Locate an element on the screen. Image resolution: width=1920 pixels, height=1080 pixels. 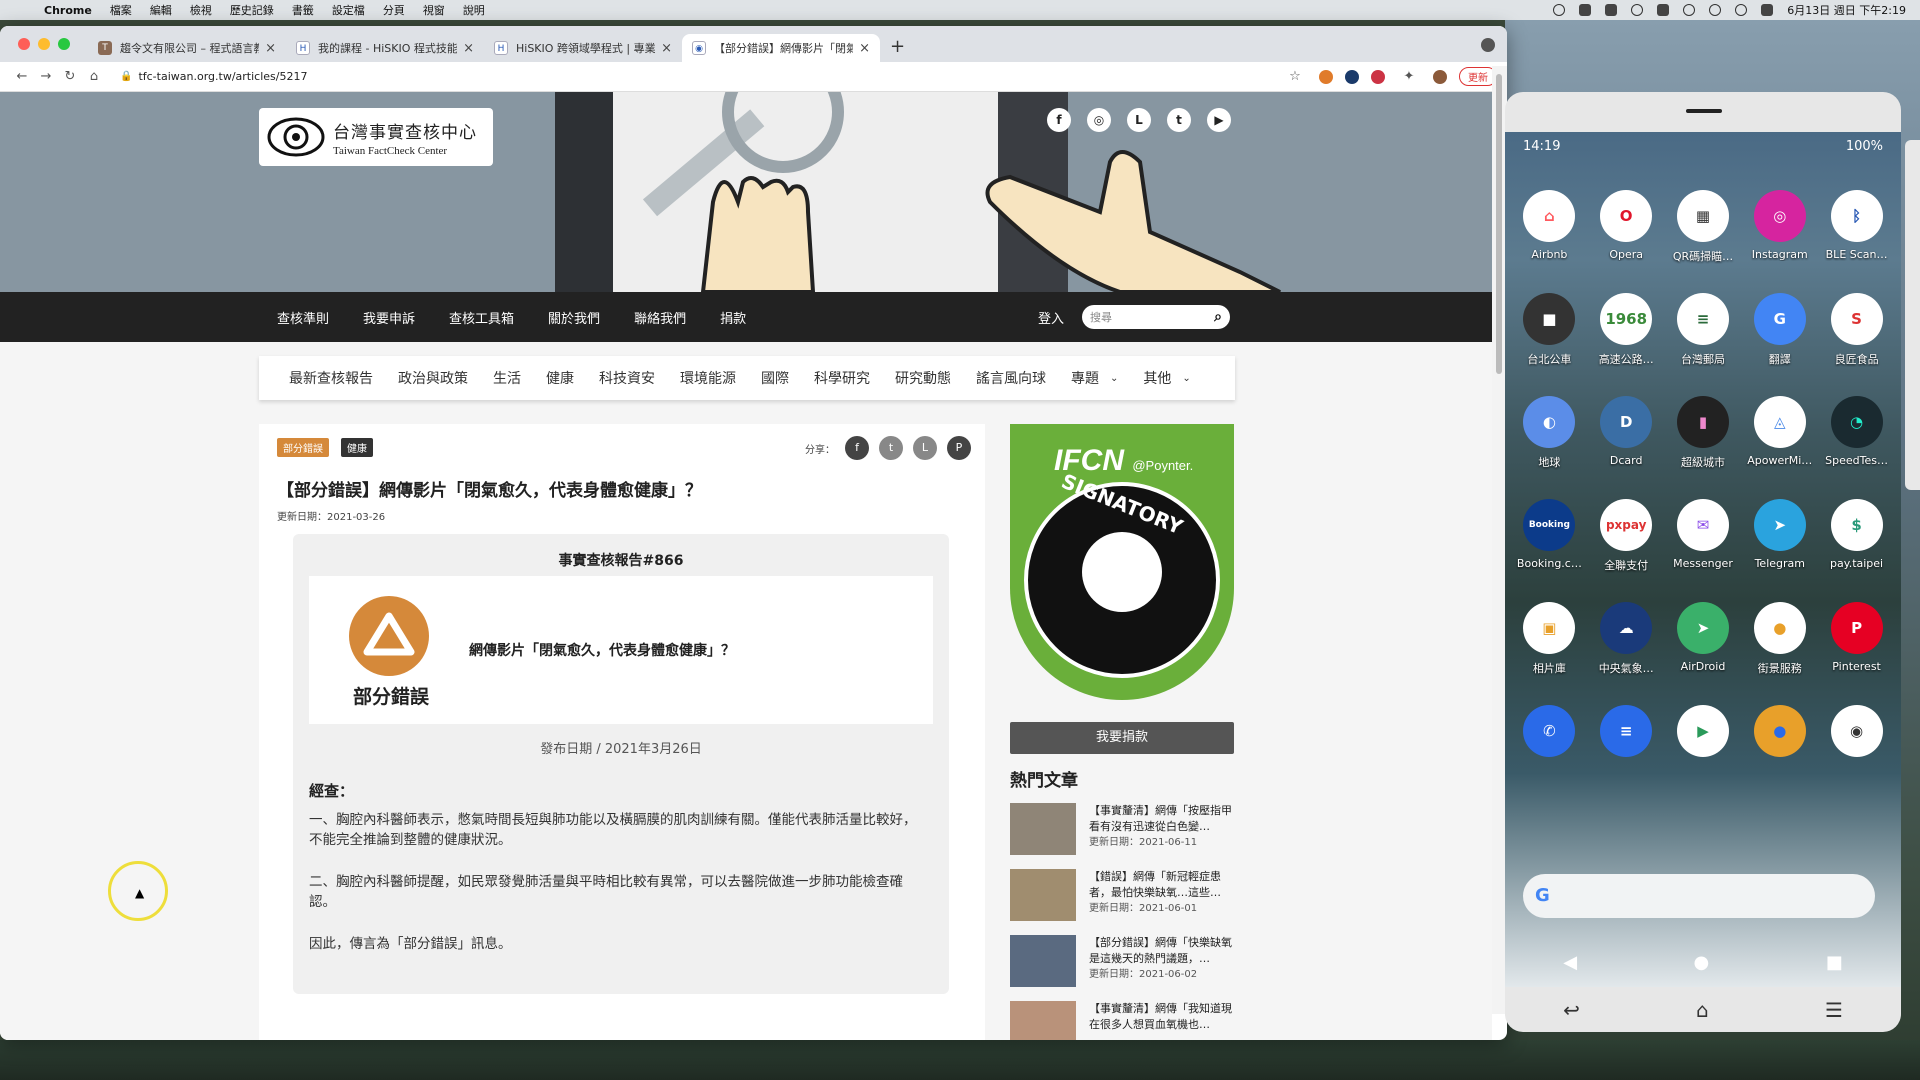
avatar is located at coordinates (1440, 76).